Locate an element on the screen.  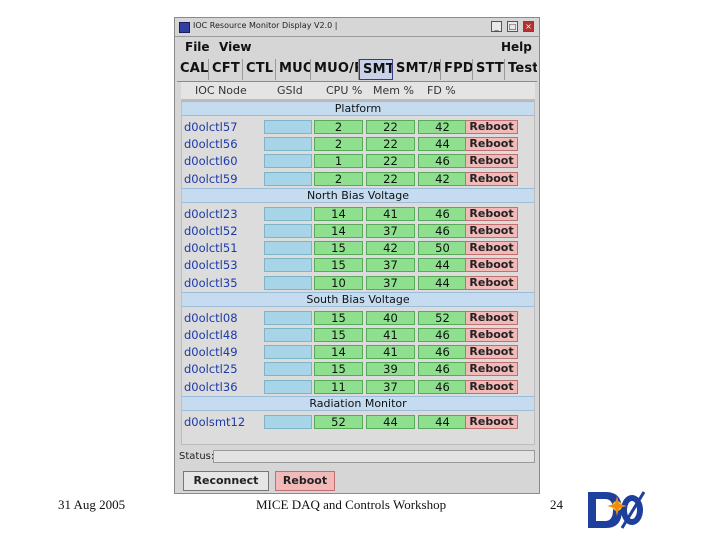
mem-cell: 22 is located at coordinates (390, 144).